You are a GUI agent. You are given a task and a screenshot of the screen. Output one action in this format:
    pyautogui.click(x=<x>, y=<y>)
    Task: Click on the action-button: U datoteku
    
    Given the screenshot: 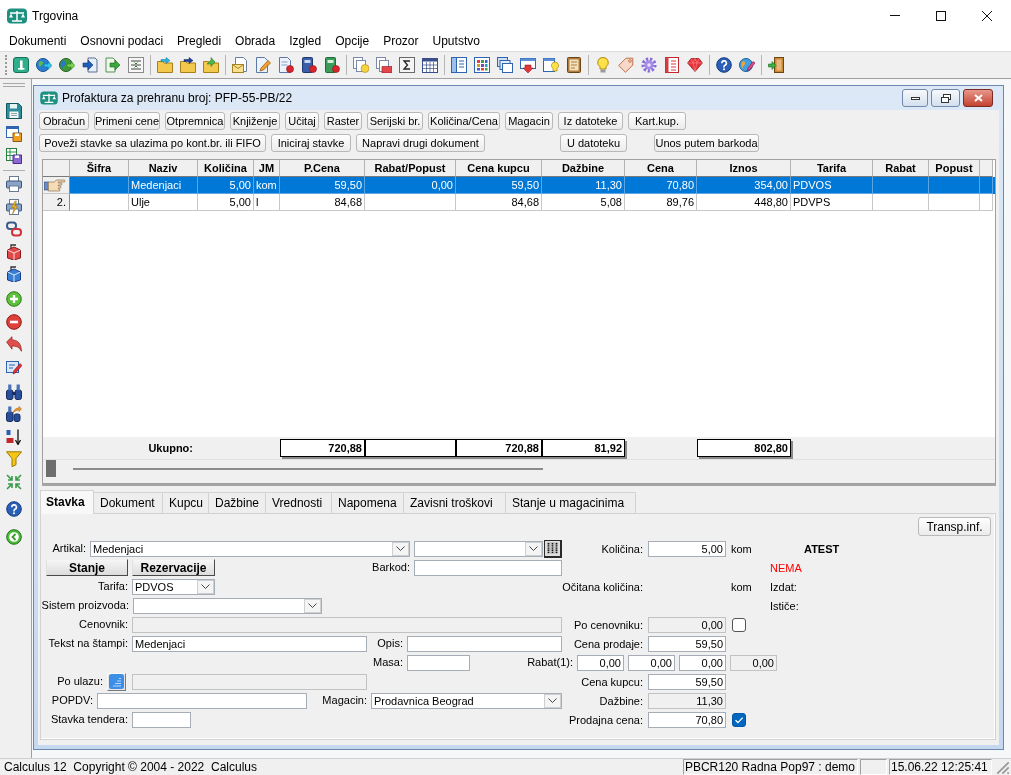 What is the action you would take?
    pyautogui.click(x=593, y=143)
    